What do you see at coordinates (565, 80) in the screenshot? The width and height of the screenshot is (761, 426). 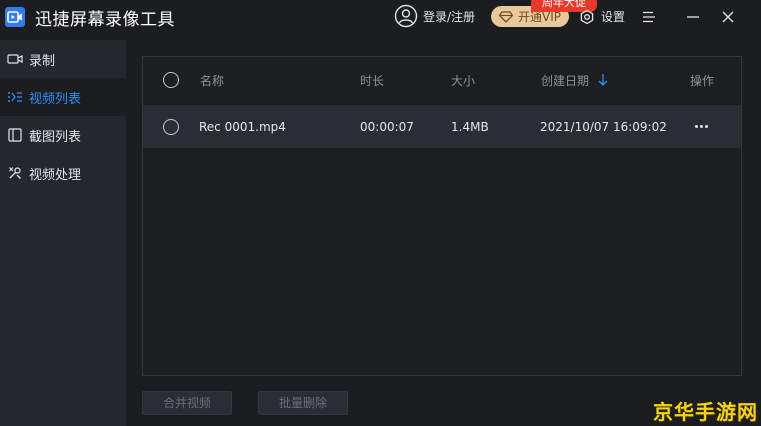 I see `column-header-created-label: 创建日期` at bounding box center [565, 80].